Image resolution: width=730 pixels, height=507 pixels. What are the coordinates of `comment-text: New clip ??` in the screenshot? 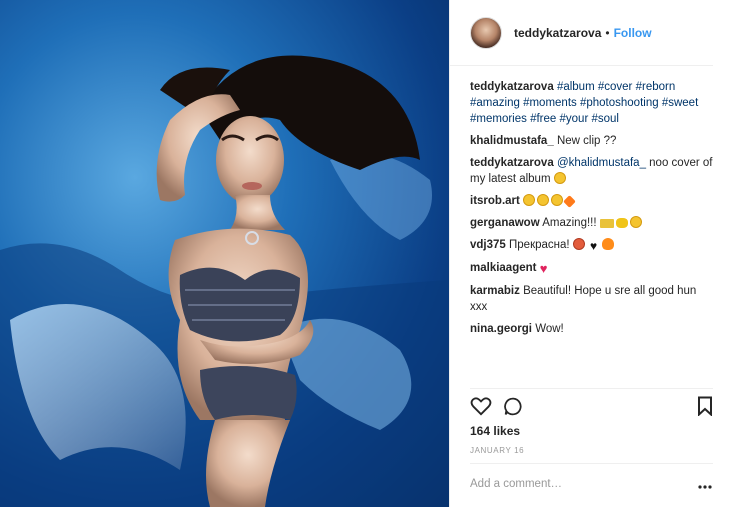 It's located at (586, 141).